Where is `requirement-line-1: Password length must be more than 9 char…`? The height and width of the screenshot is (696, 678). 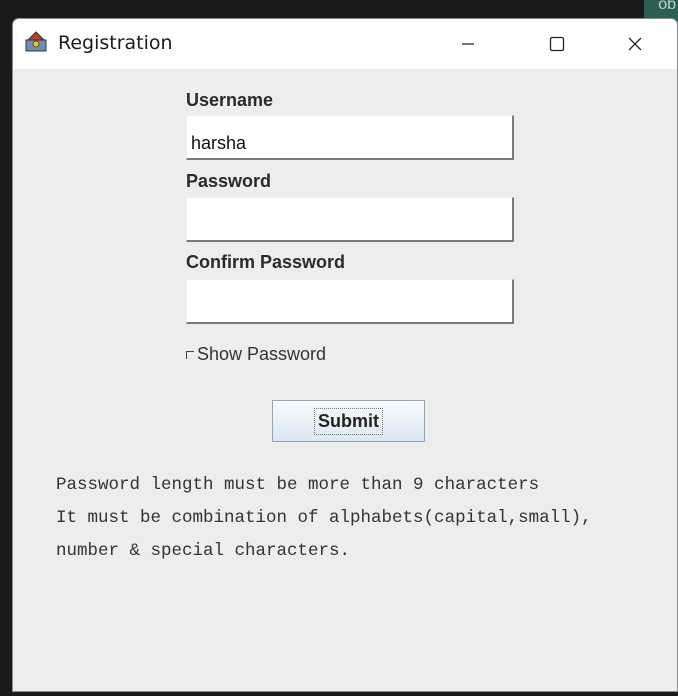 requirement-line-1: Password length must be more than 9 char… is located at coordinates (298, 485).